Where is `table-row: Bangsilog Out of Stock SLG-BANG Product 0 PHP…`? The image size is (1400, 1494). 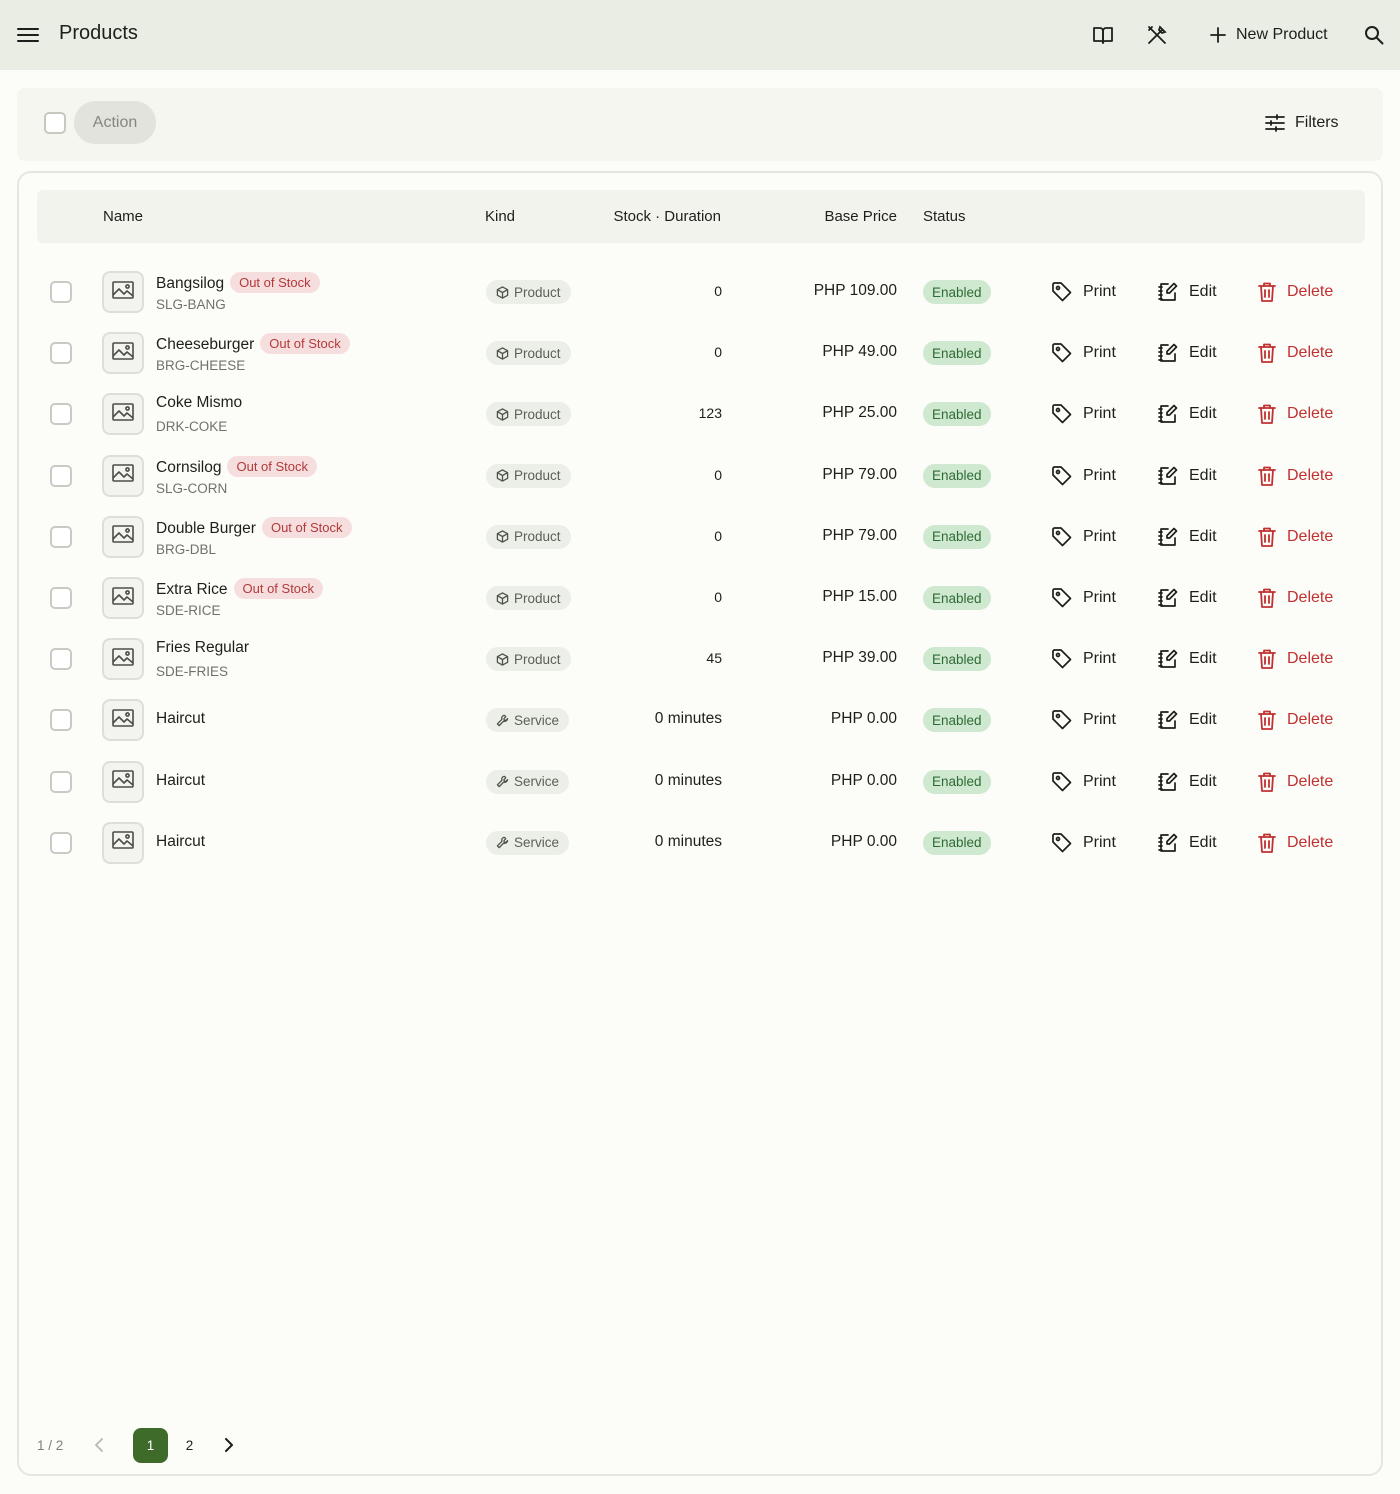
table-row: Bangsilog Out of Stock SLG-BANG Product 0 PHP… is located at coordinates (700, 292).